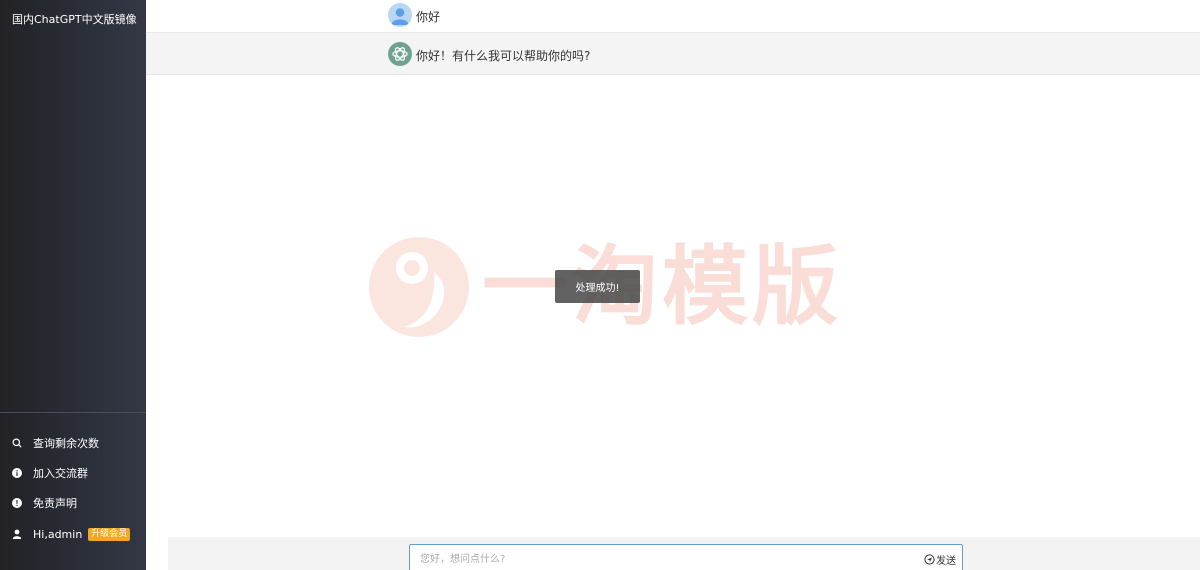  What do you see at coordinates (58, 534) in the screenshot?
I see `user-greeting: Hi,admin` at bounding box center [58, 534].